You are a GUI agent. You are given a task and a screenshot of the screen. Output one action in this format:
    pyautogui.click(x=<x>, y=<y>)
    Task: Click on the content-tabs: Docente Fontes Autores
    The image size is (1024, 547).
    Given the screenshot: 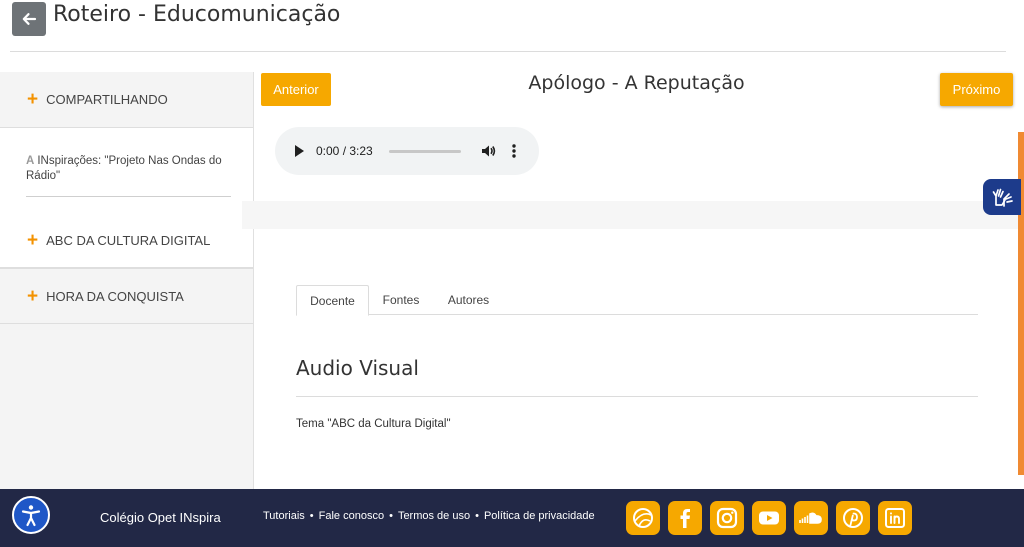 What is the action you would take?
    pyautogui.click(x=637, y=300)
    